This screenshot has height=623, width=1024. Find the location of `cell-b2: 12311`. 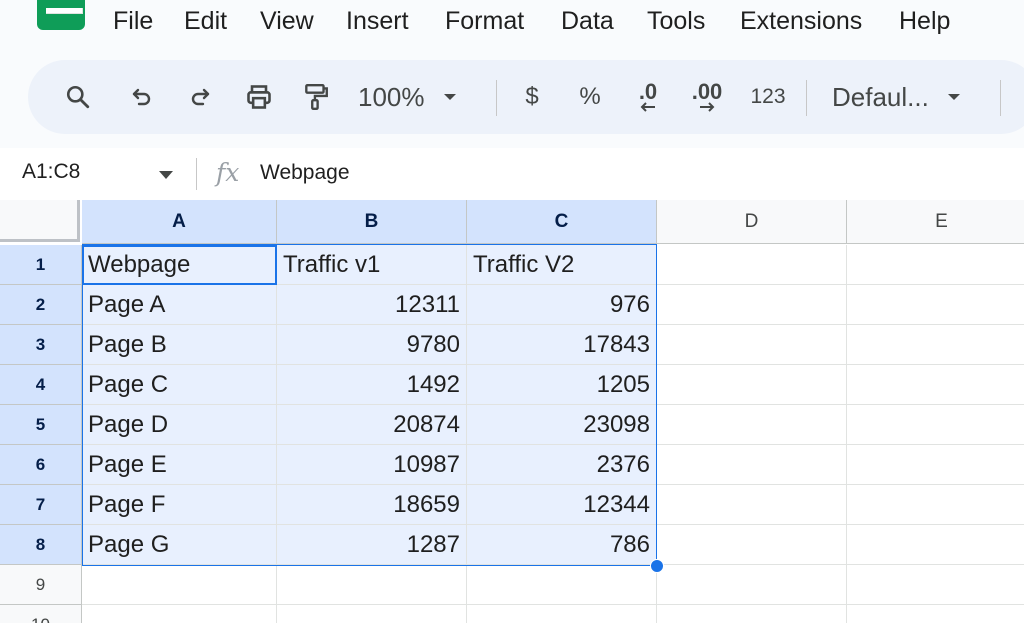

cell-b2: 12311 is located at coordinates (372, 305).